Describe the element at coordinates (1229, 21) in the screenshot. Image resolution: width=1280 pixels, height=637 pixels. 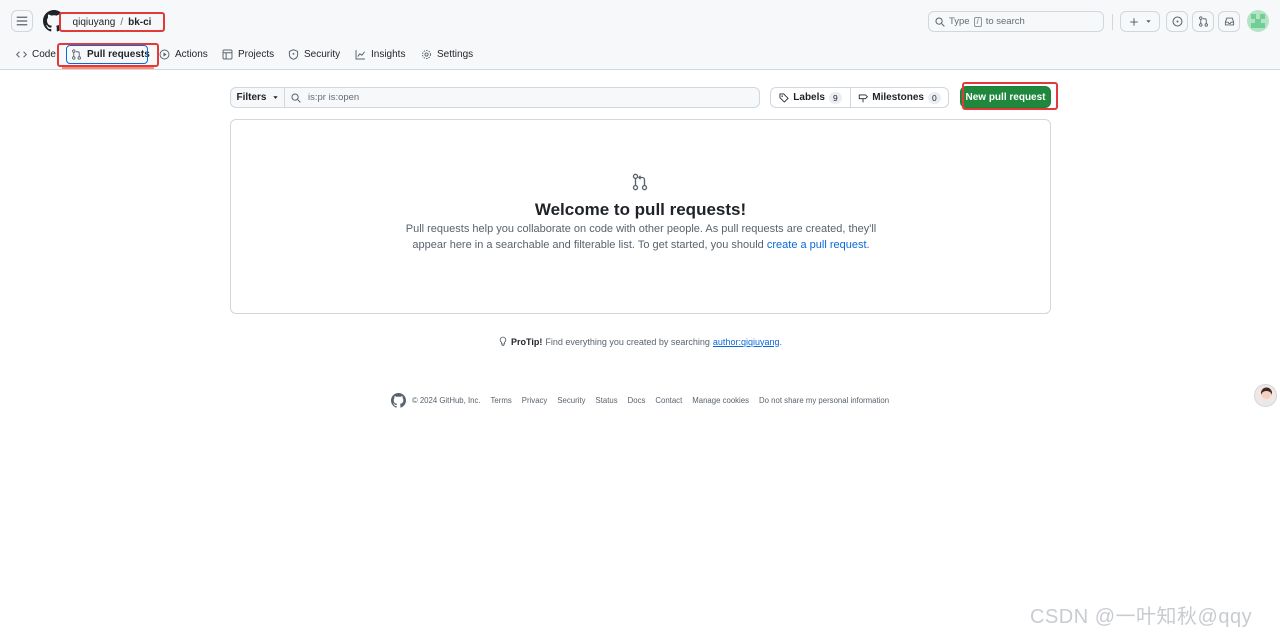
I see `inbox-icon` at that location.